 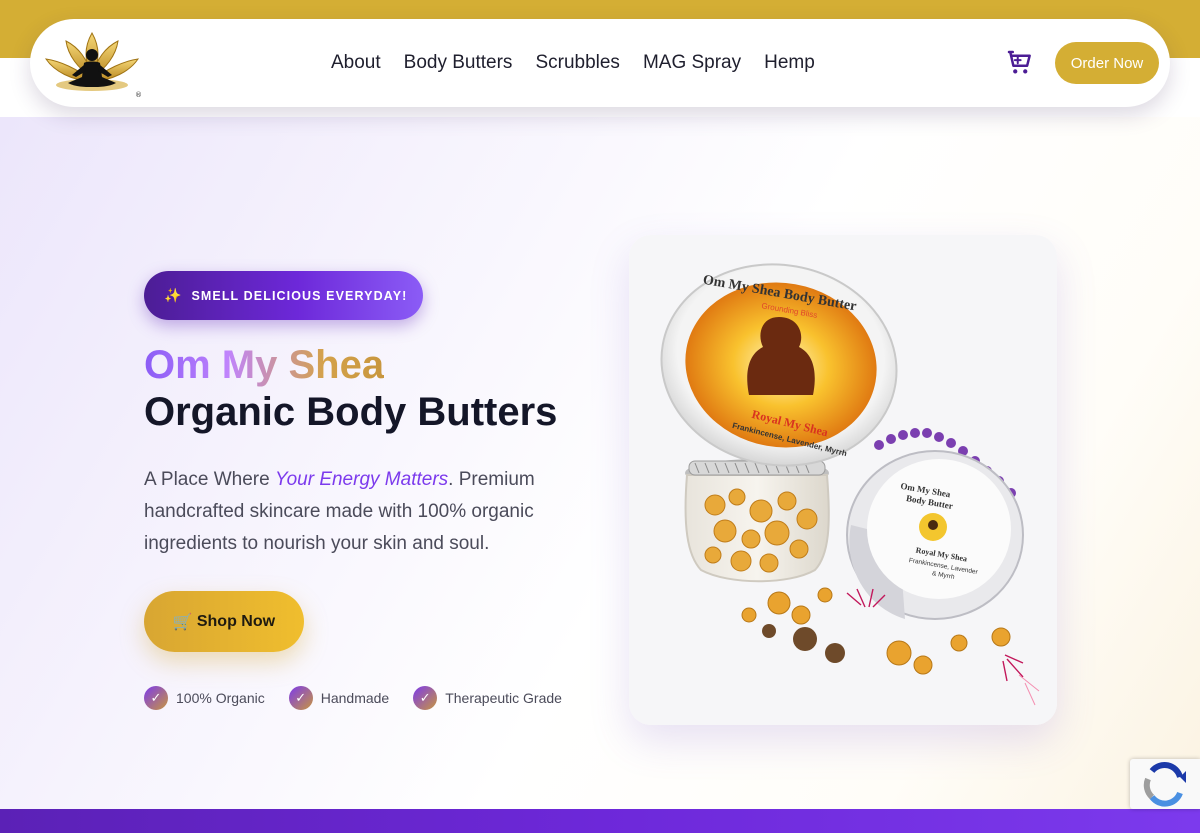 What do you see at coordinates (1165, 784) in the screenshot?
I see `recaptcha-badge` at bounding box center [1165, 784].